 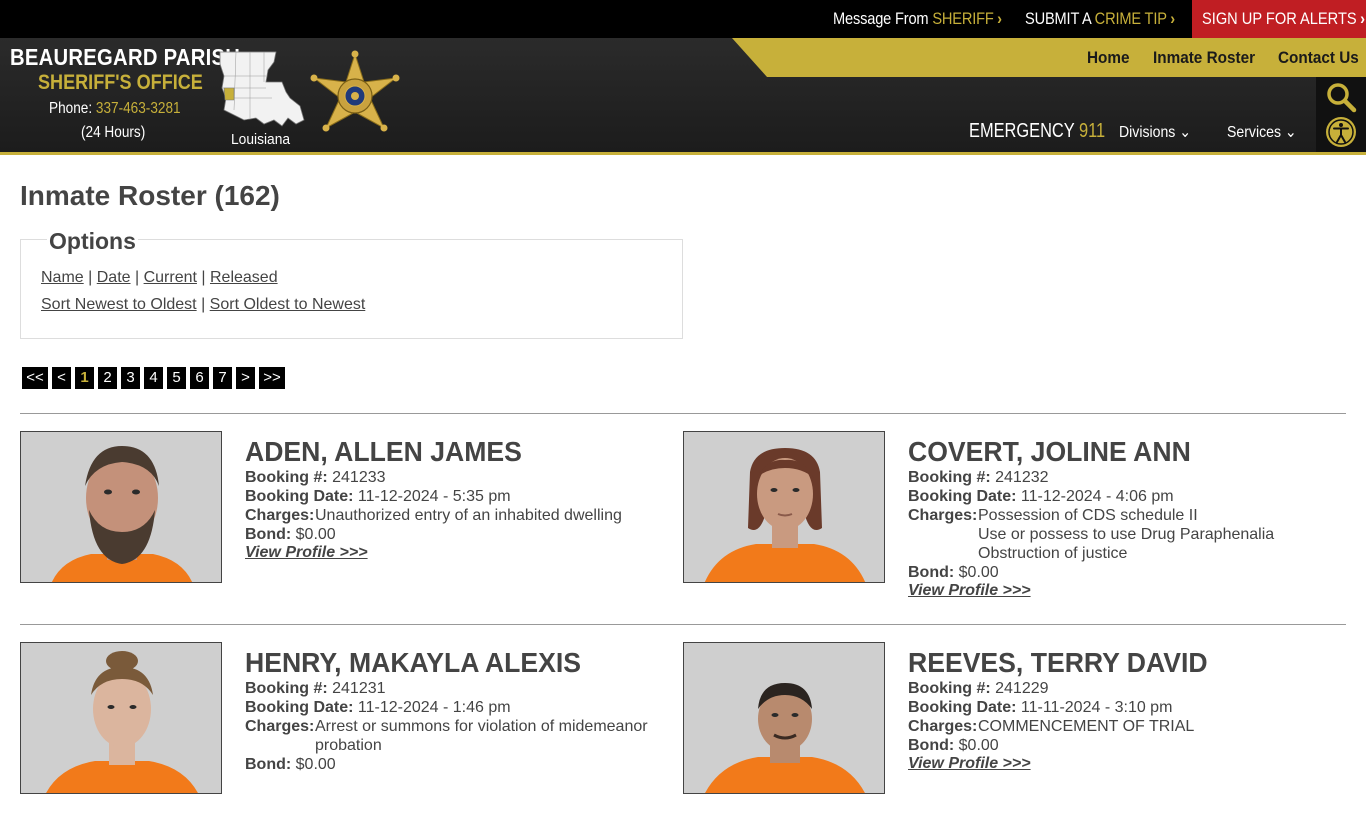 What do you see at coordinates (272, 378) in the screenshot?
I see `pager-last: >>` at bounding box center [272, 378].